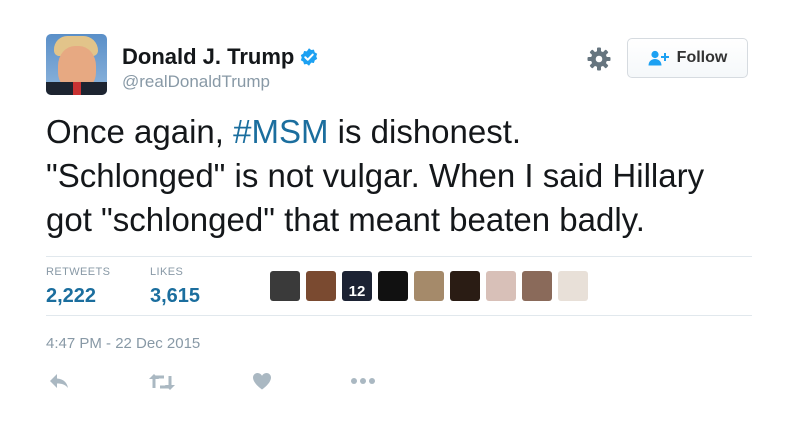 The height and width of the screenshot is (427, 800). What do you see at coordinates (140, 131) in the screenshot?
I see `tweet-text-segment: Once again,` at bounding box center [140, 131].